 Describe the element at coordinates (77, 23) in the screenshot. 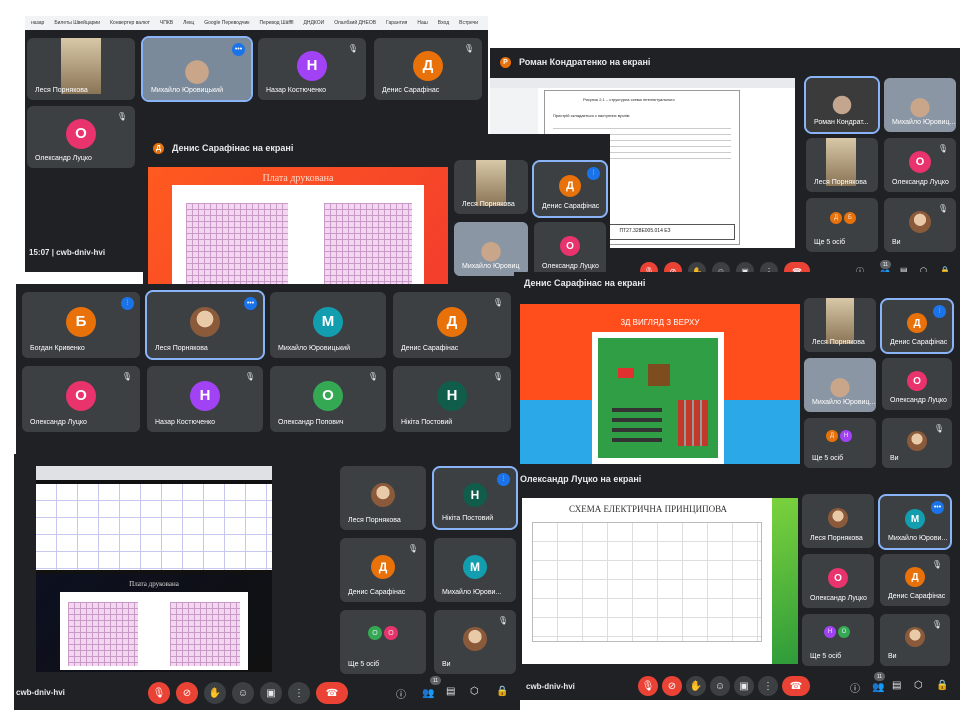

I see `bookmark-item: Билеты Швейцарии` at that location.